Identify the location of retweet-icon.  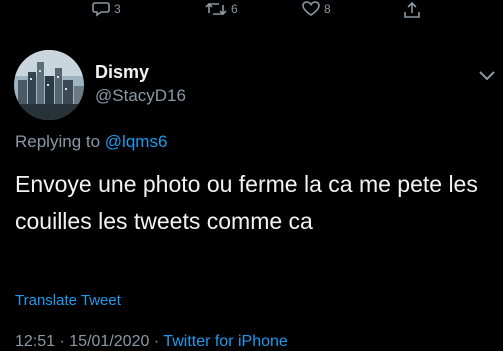
(216, 9).